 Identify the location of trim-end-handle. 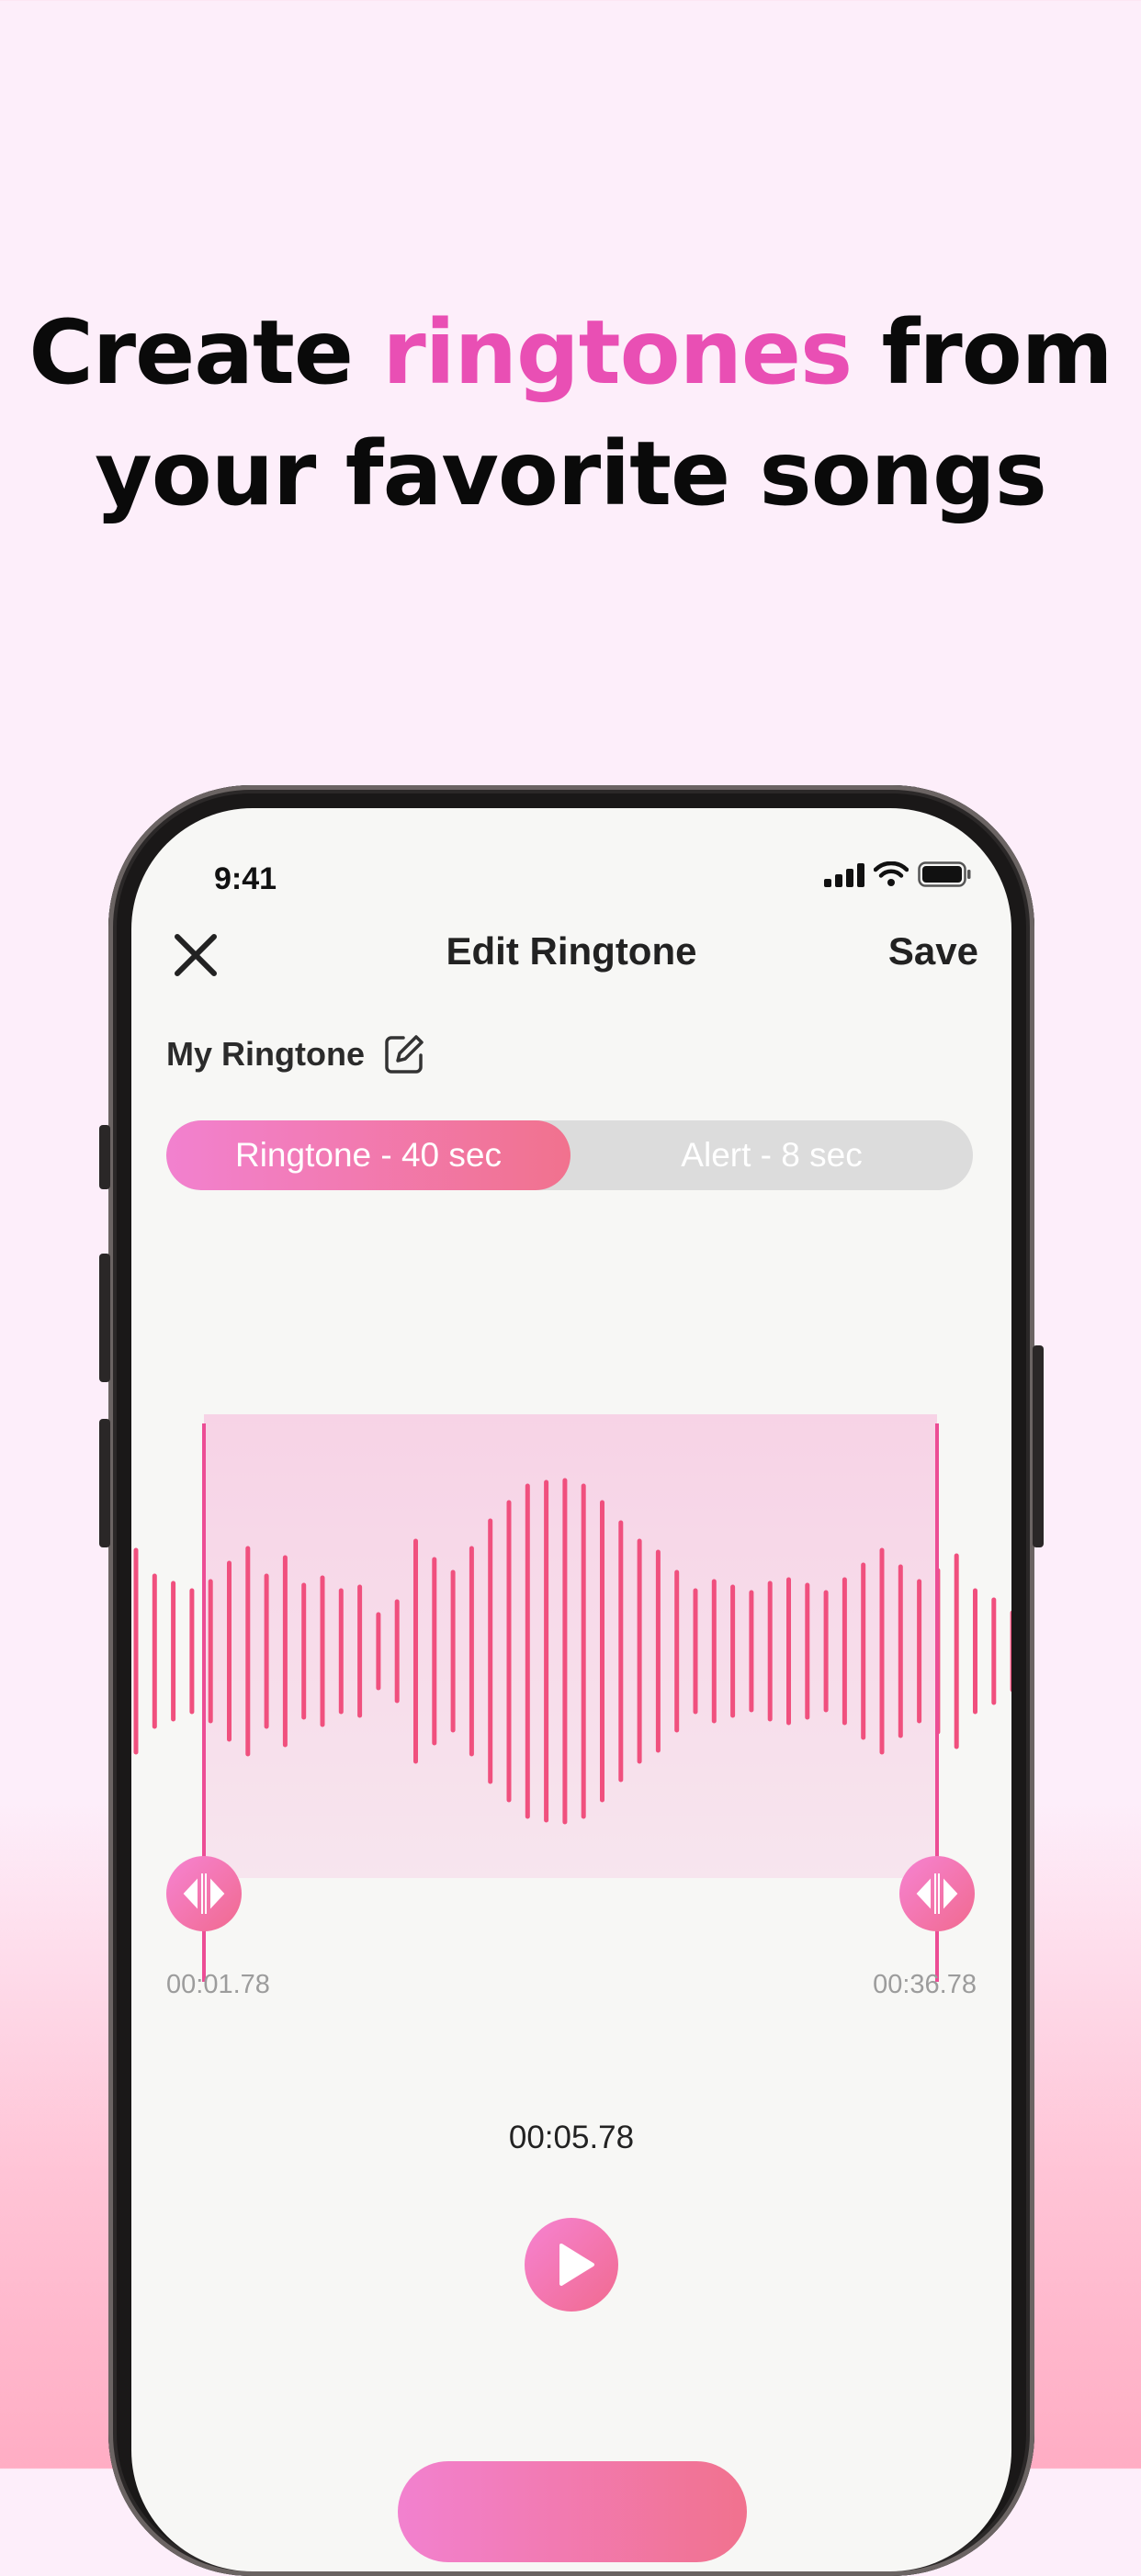
(937, 1893).